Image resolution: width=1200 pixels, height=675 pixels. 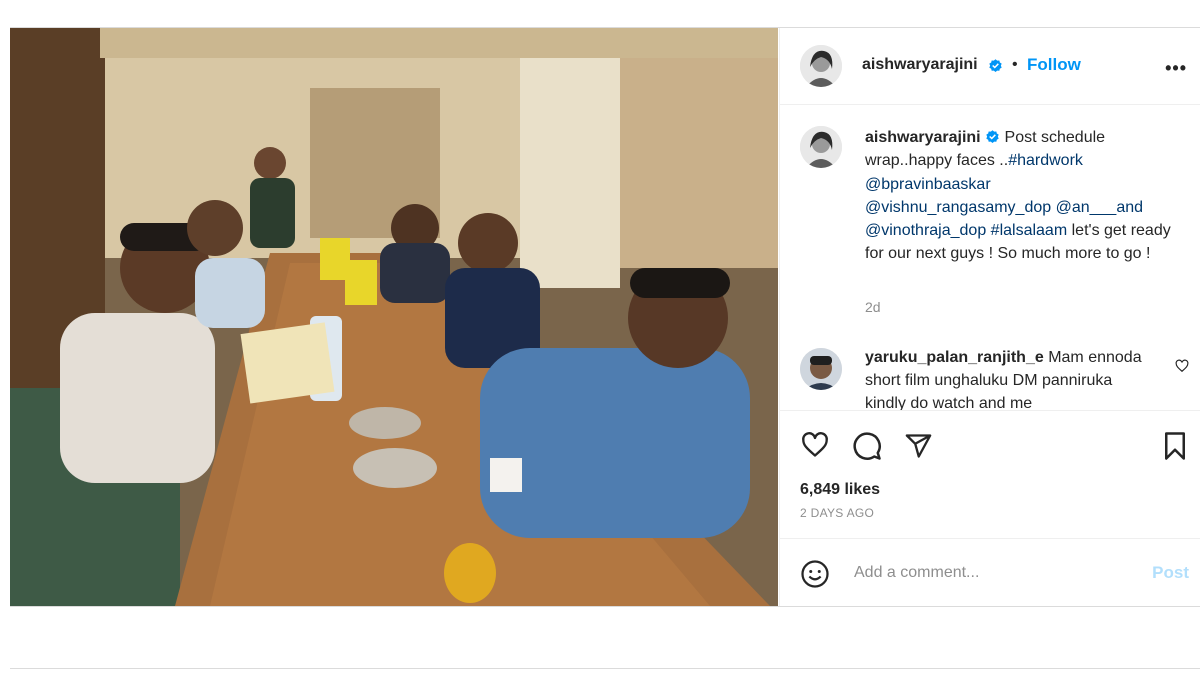 I want to click on likes-count: 6,849 likes, so click(x=840, y=490).